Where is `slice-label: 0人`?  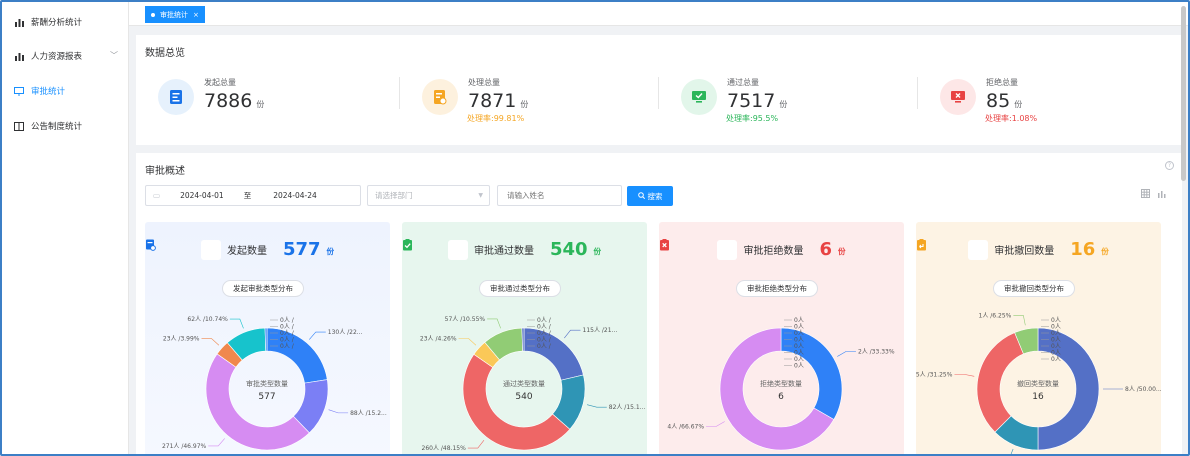 slice-label: 0人 is located at coordinates (1056, 359).